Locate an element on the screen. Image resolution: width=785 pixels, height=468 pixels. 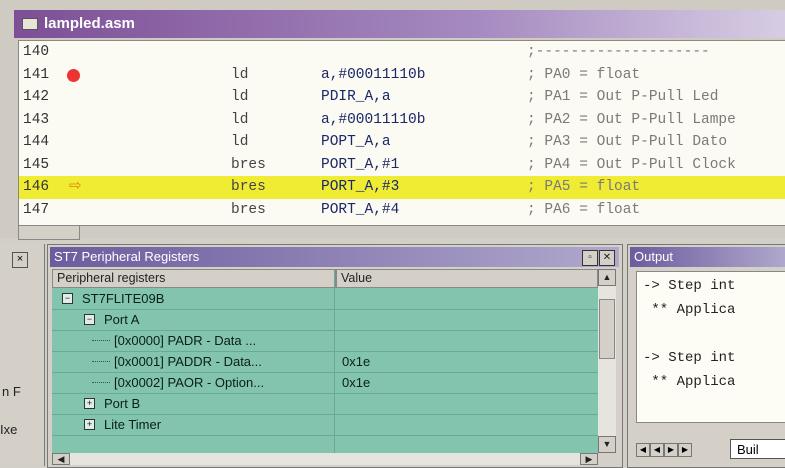
register-row: [0x0001] PADDR - Data... 0x1e is located at coordinates (325, 362).